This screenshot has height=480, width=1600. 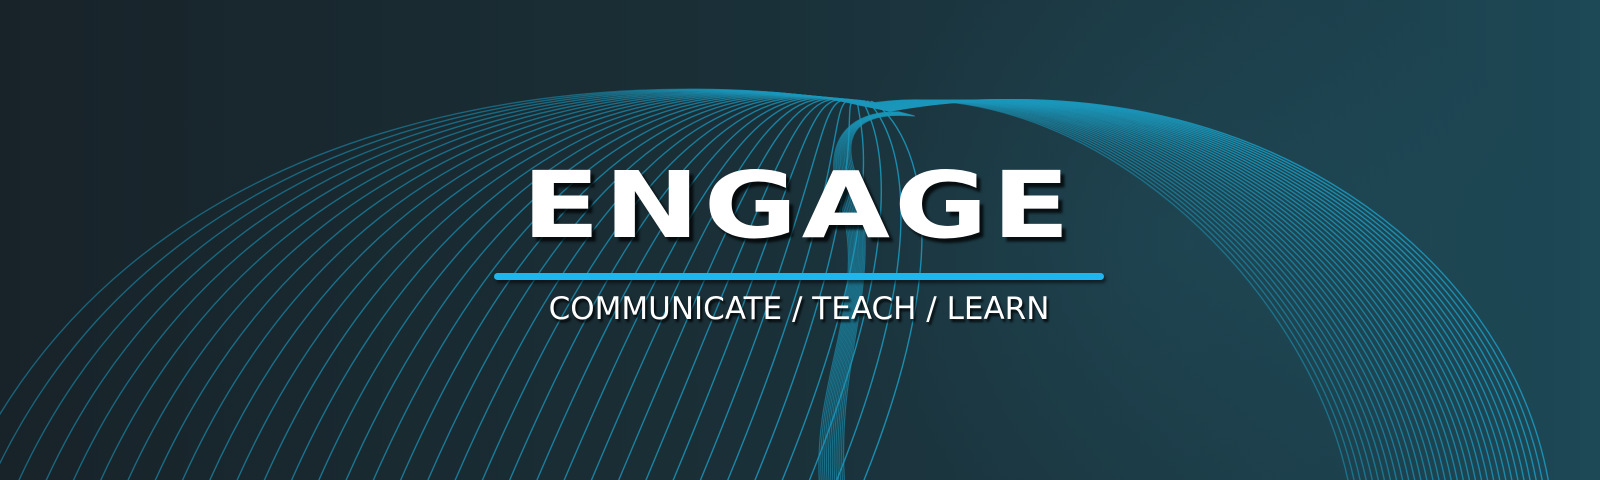 I want to click on logo-underline-bar, so click(x=799, y=276).